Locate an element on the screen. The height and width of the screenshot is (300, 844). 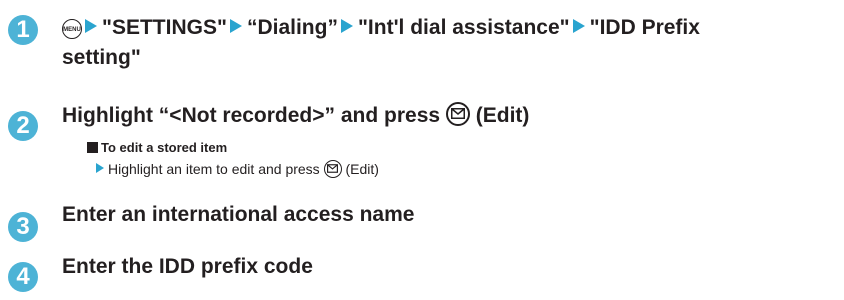
path-item-settings: "SETTINGS" is located at coordinates (164, 27).